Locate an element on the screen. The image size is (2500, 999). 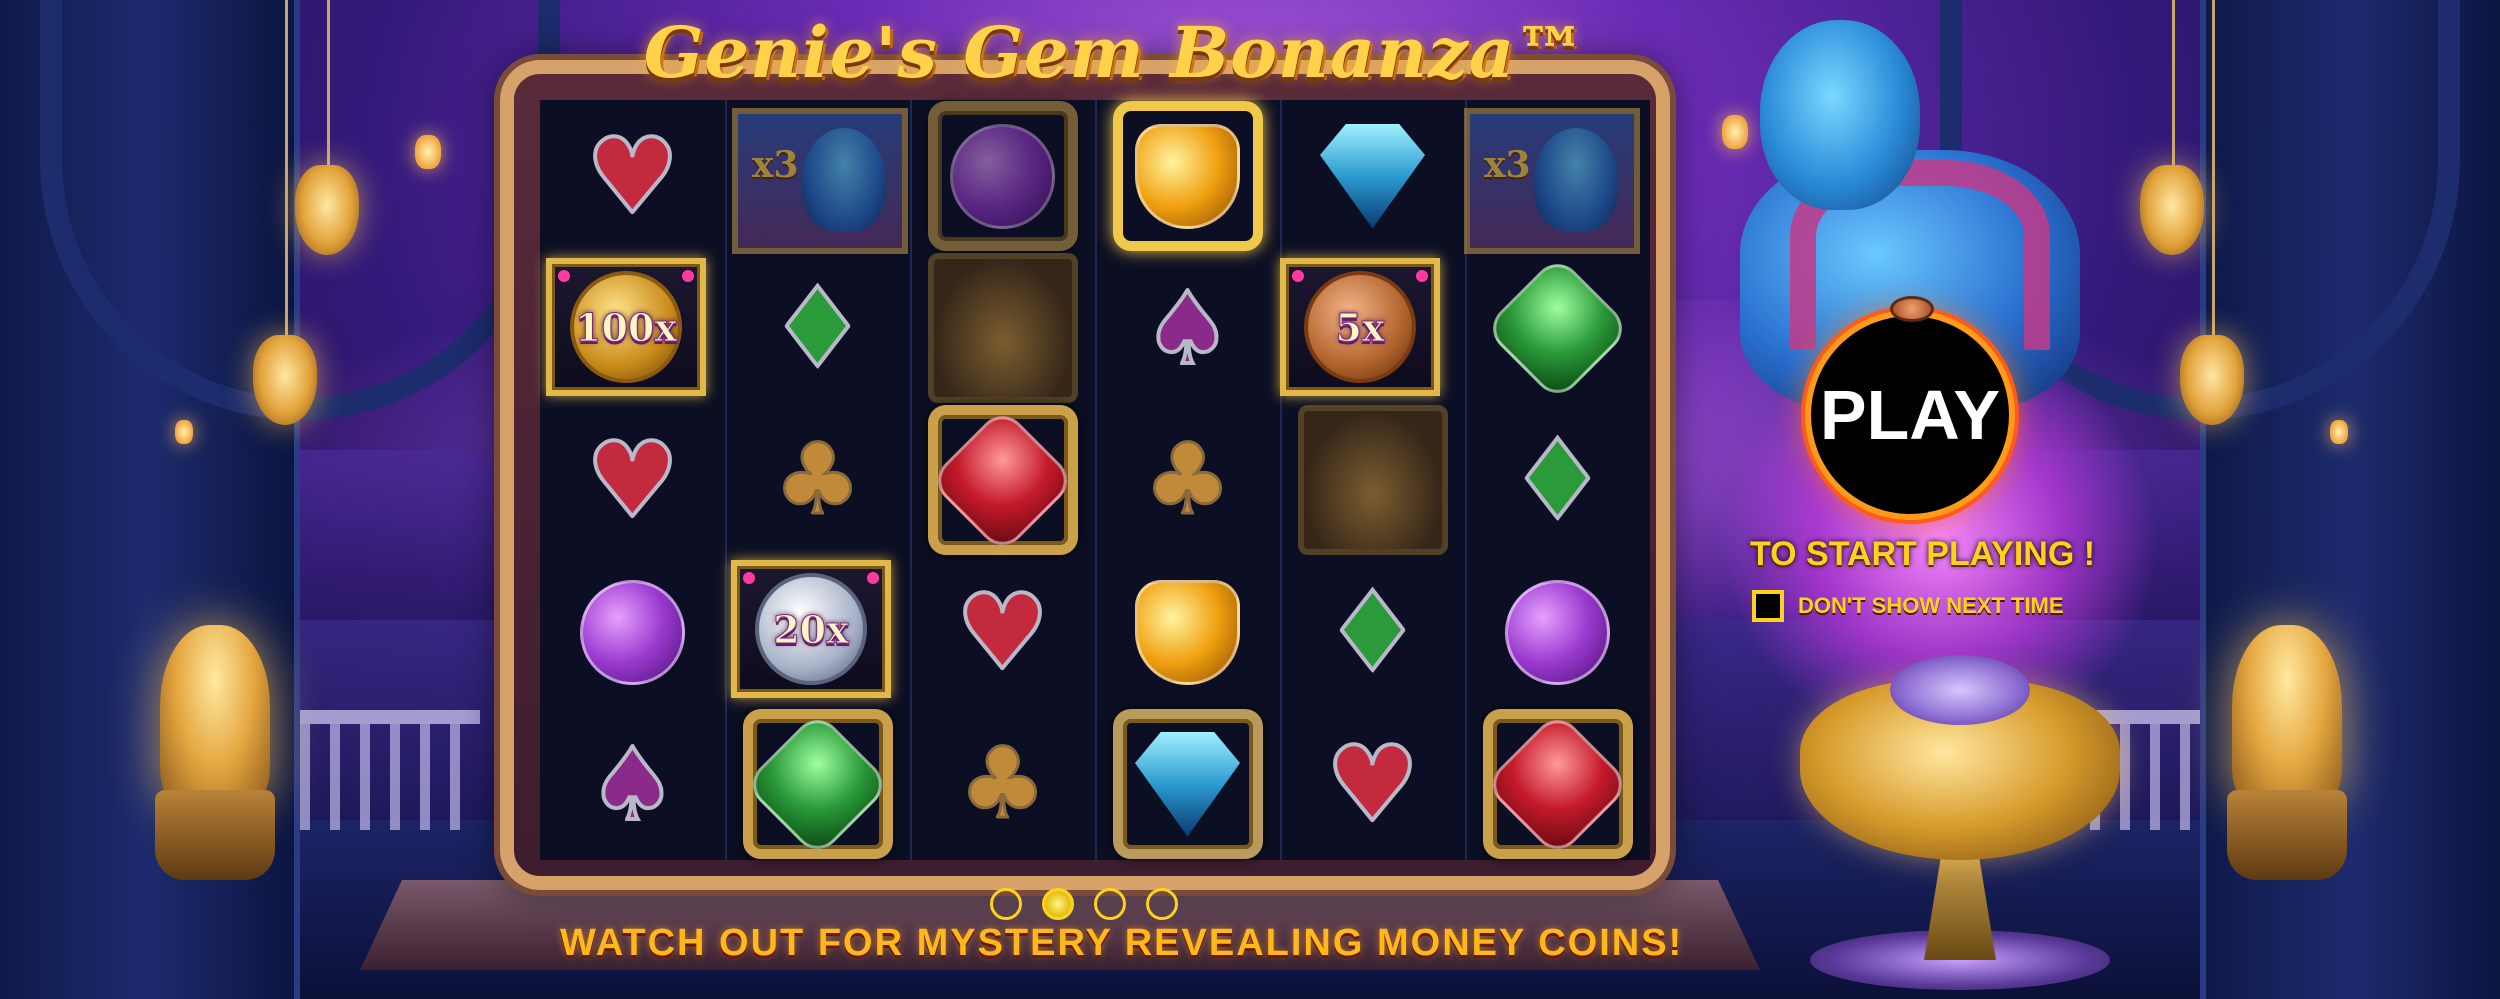
coin-value: 100x is located at coordinates (626, 327).